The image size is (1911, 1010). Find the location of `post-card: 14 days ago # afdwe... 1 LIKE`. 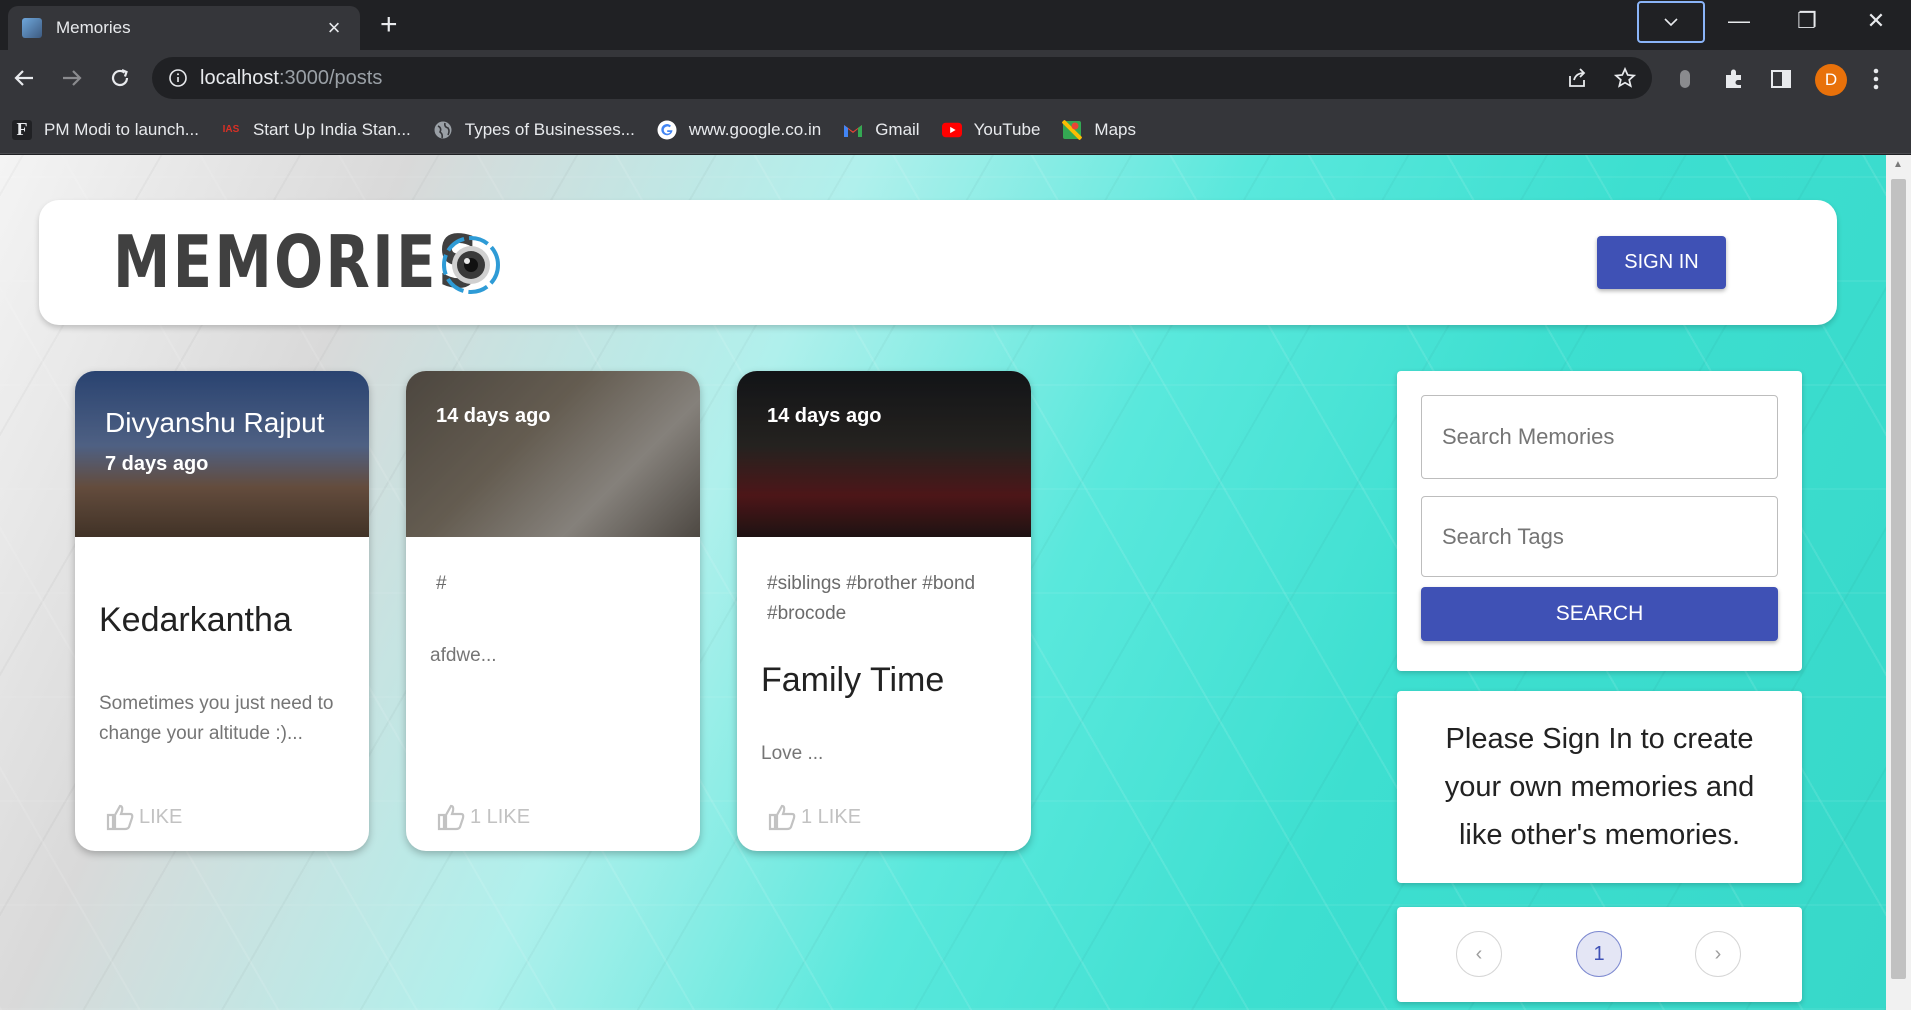

post-card: 14 days ago # afdwe... 1 LIKE is located at coordinates (553, 611).